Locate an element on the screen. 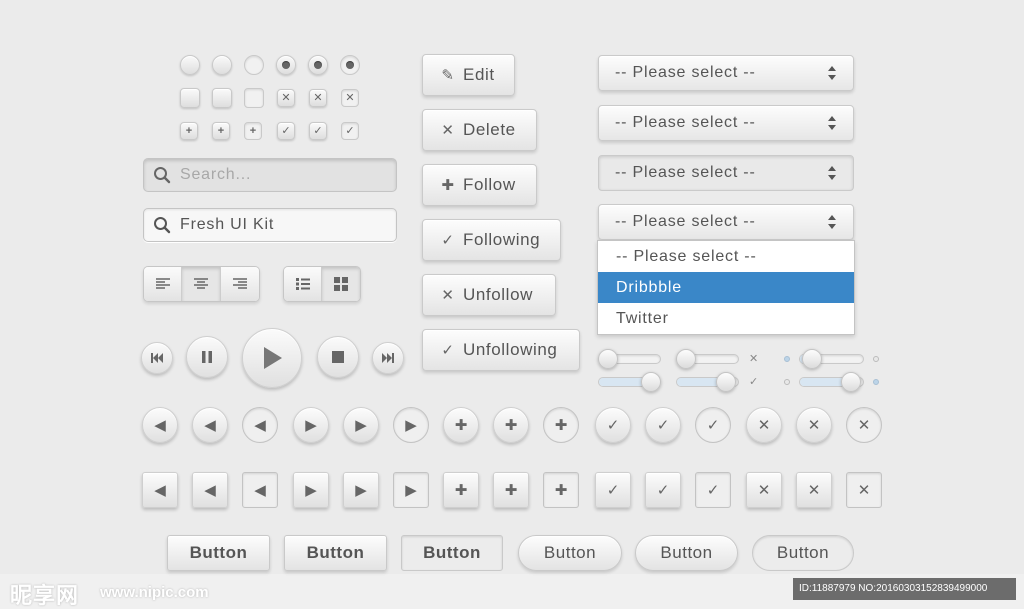  toggle-check-flat: ✓ is located at coordinates (350, 131).